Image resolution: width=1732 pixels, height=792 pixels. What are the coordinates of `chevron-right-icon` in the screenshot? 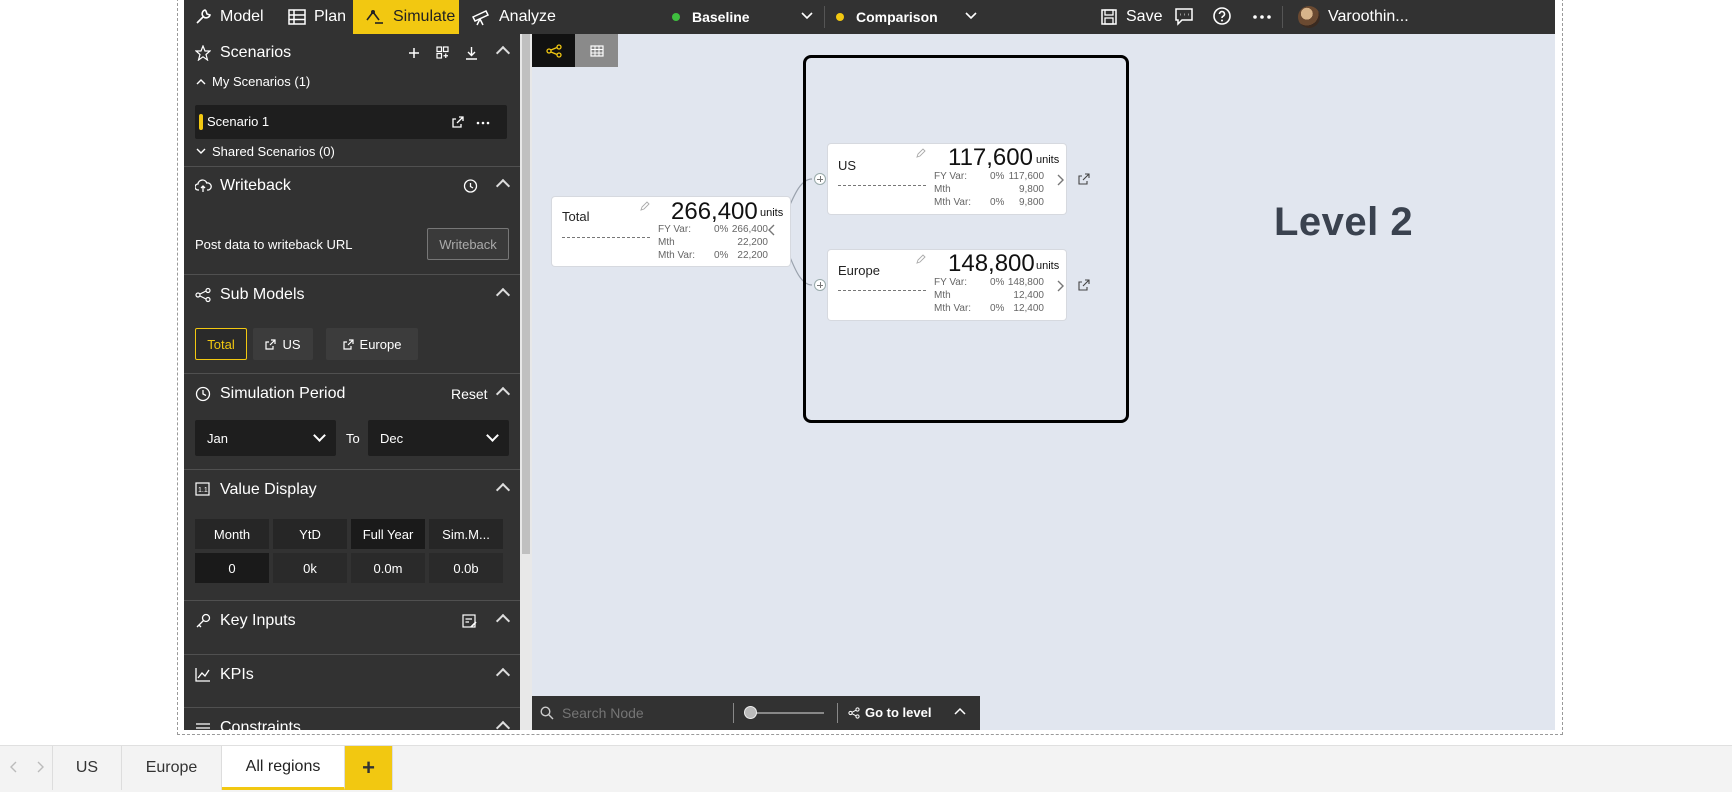 It's located at (40, 767).